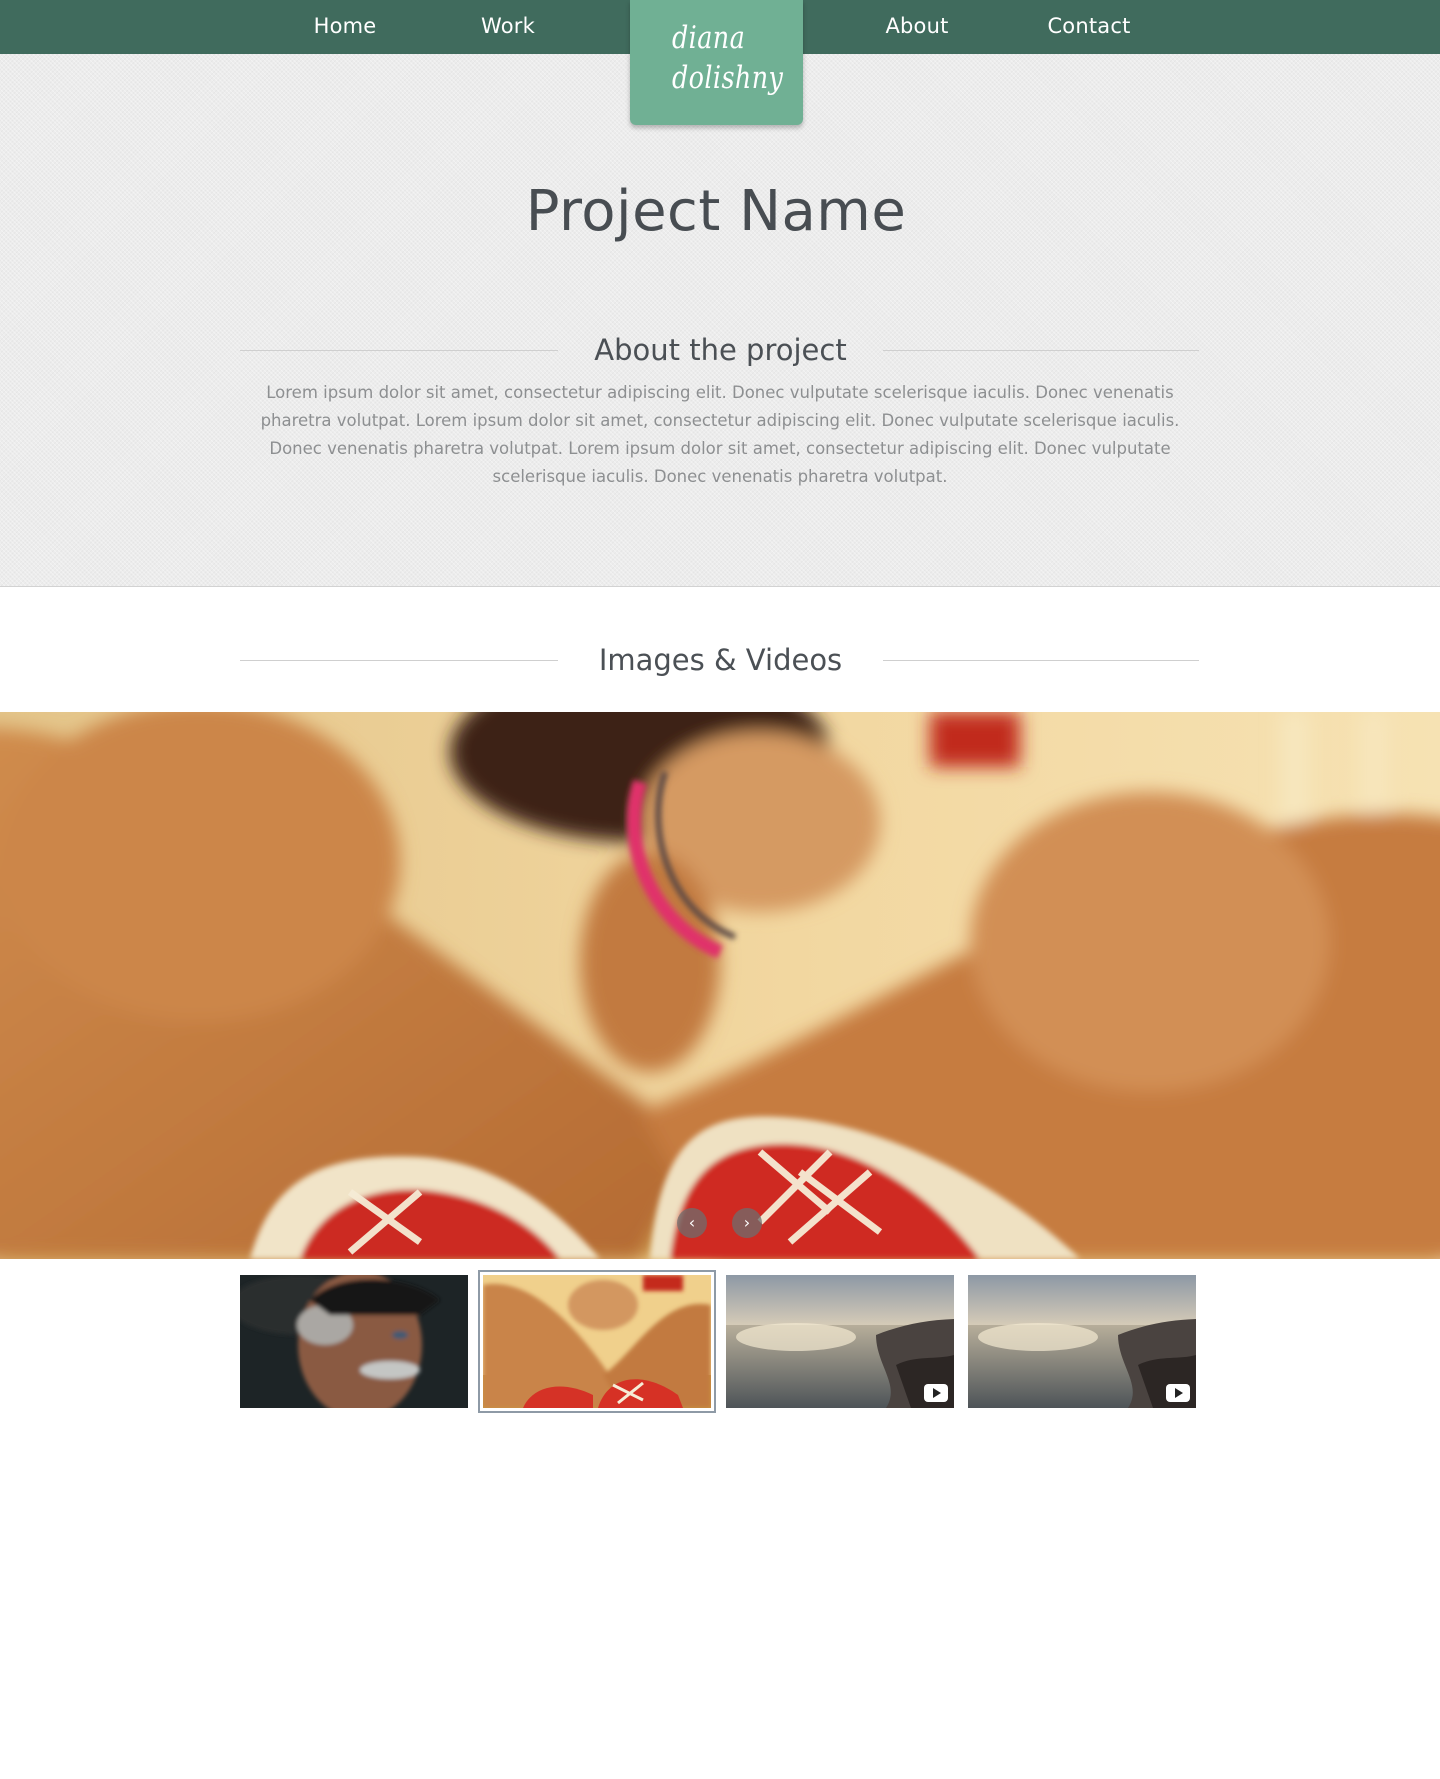 Image resolution: width=1440 pixels, height=1779 pixels. I want to click on about-heading-text: About the project, so click(720, 350).